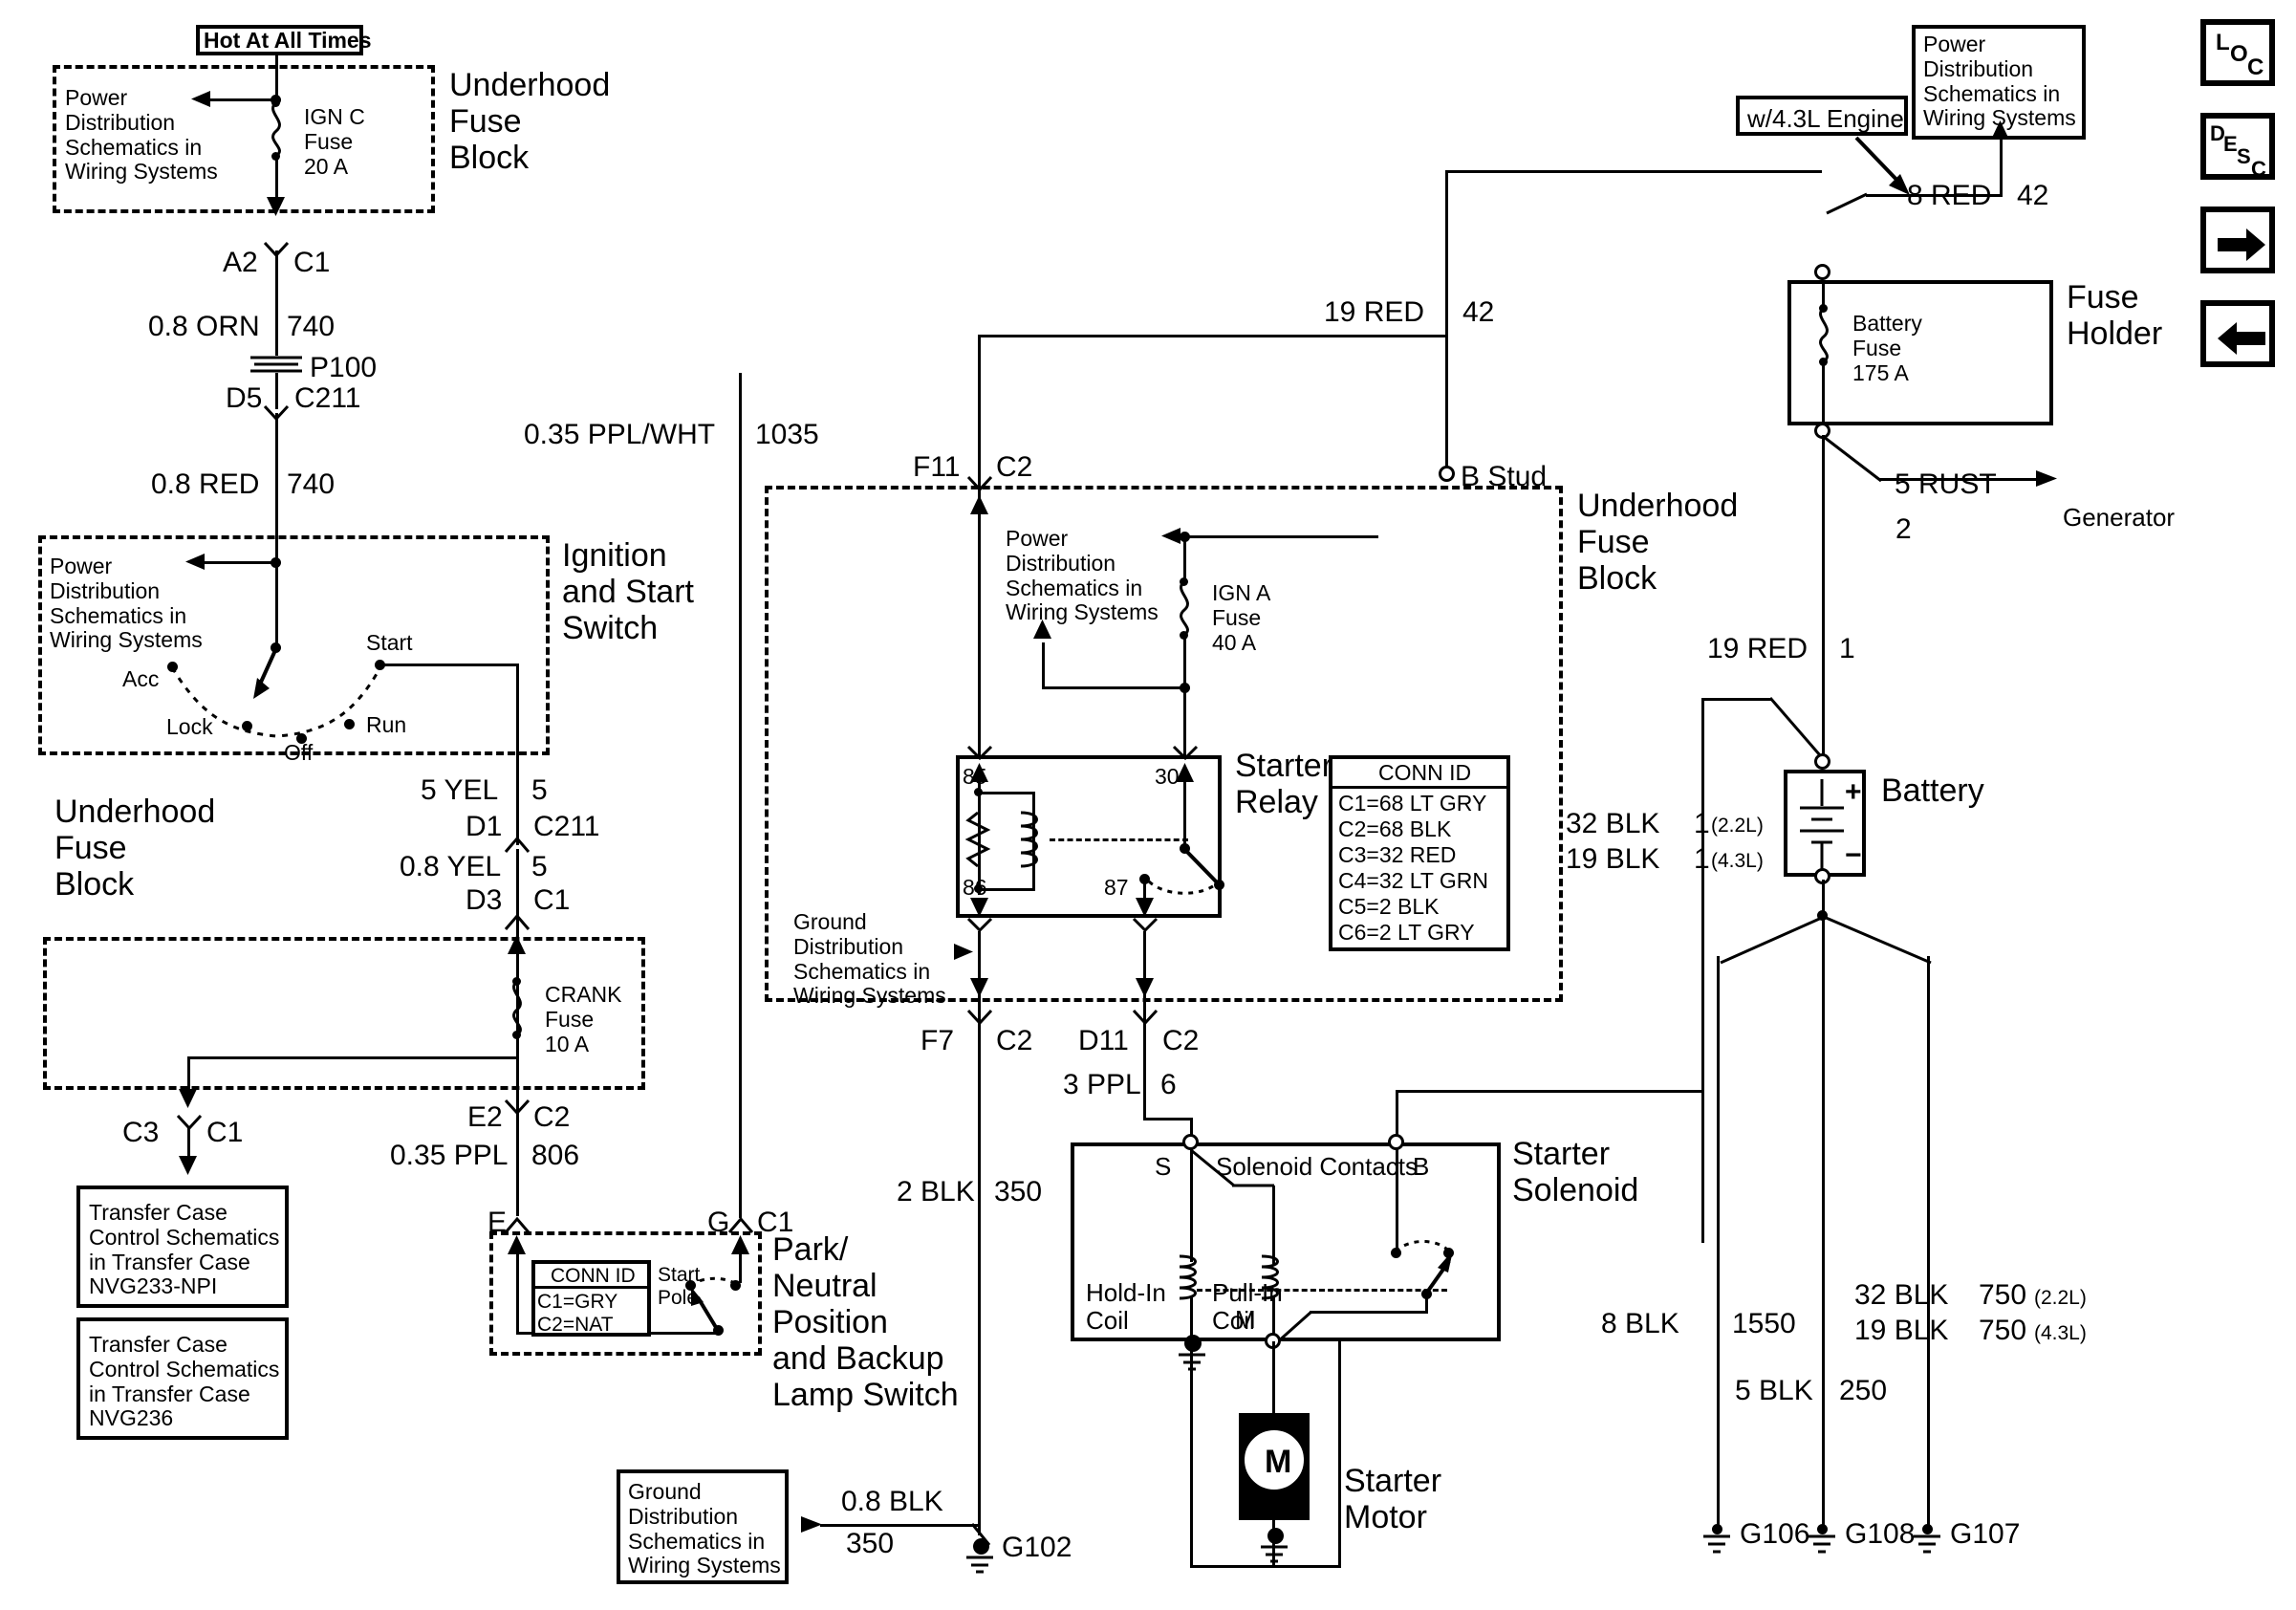 The image size is (2296, 1610). Describe the element at coordinates (1273, 1225) in the screenshot. I see `wire-pullin-top-v` at that location.